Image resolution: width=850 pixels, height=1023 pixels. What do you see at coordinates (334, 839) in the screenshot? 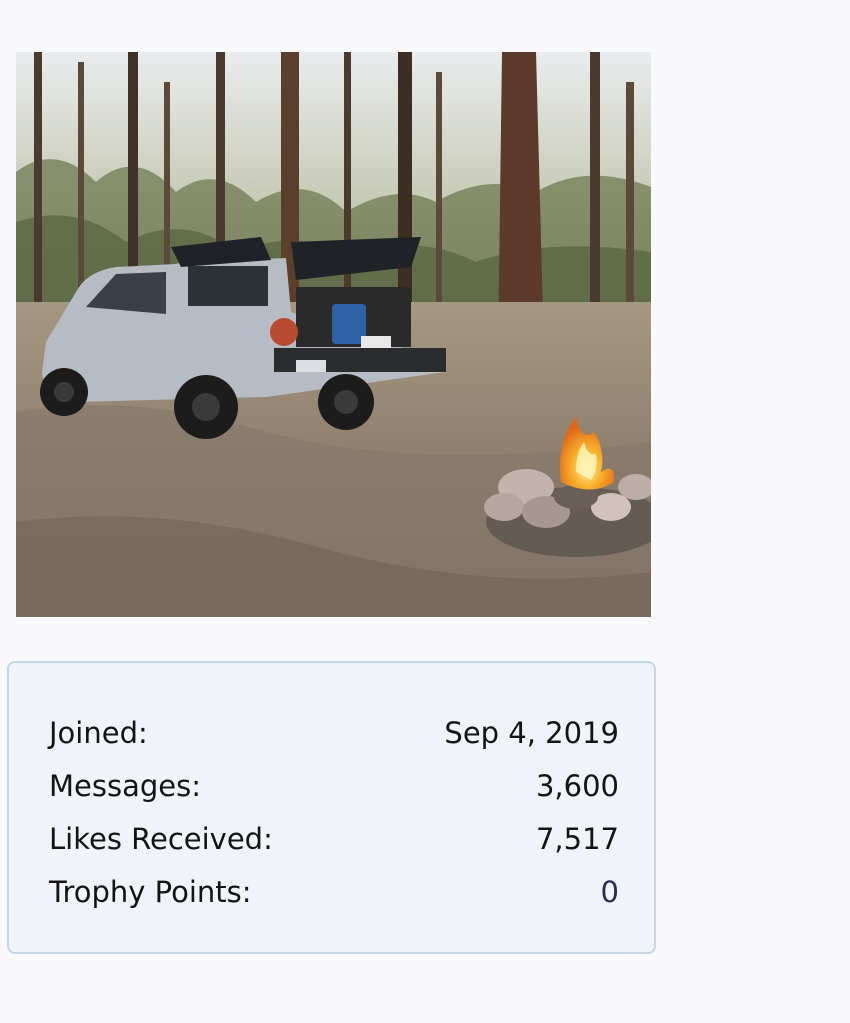
I see `stat-row-likes-received: Likes Received: 7,517` at bounding box center [334, 839].